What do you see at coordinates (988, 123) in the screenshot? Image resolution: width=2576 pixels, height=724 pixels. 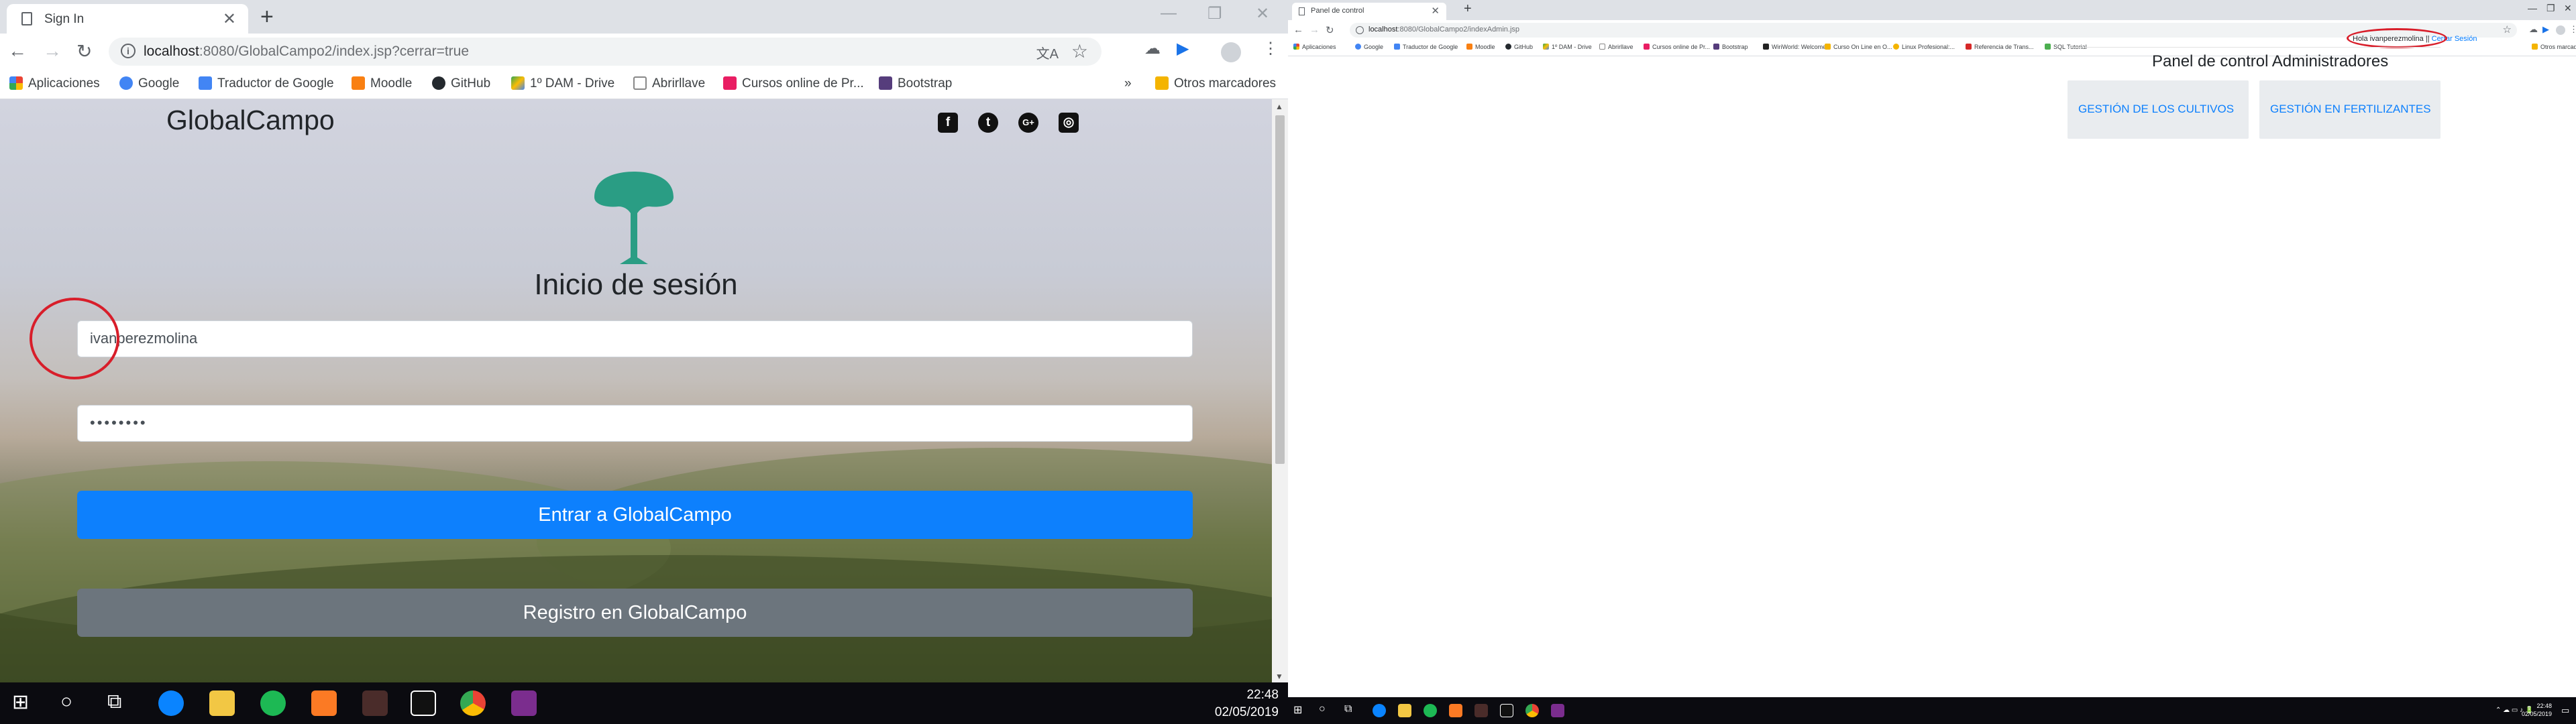 I see `twitter-icon: t` at bounding box center [988, 123].